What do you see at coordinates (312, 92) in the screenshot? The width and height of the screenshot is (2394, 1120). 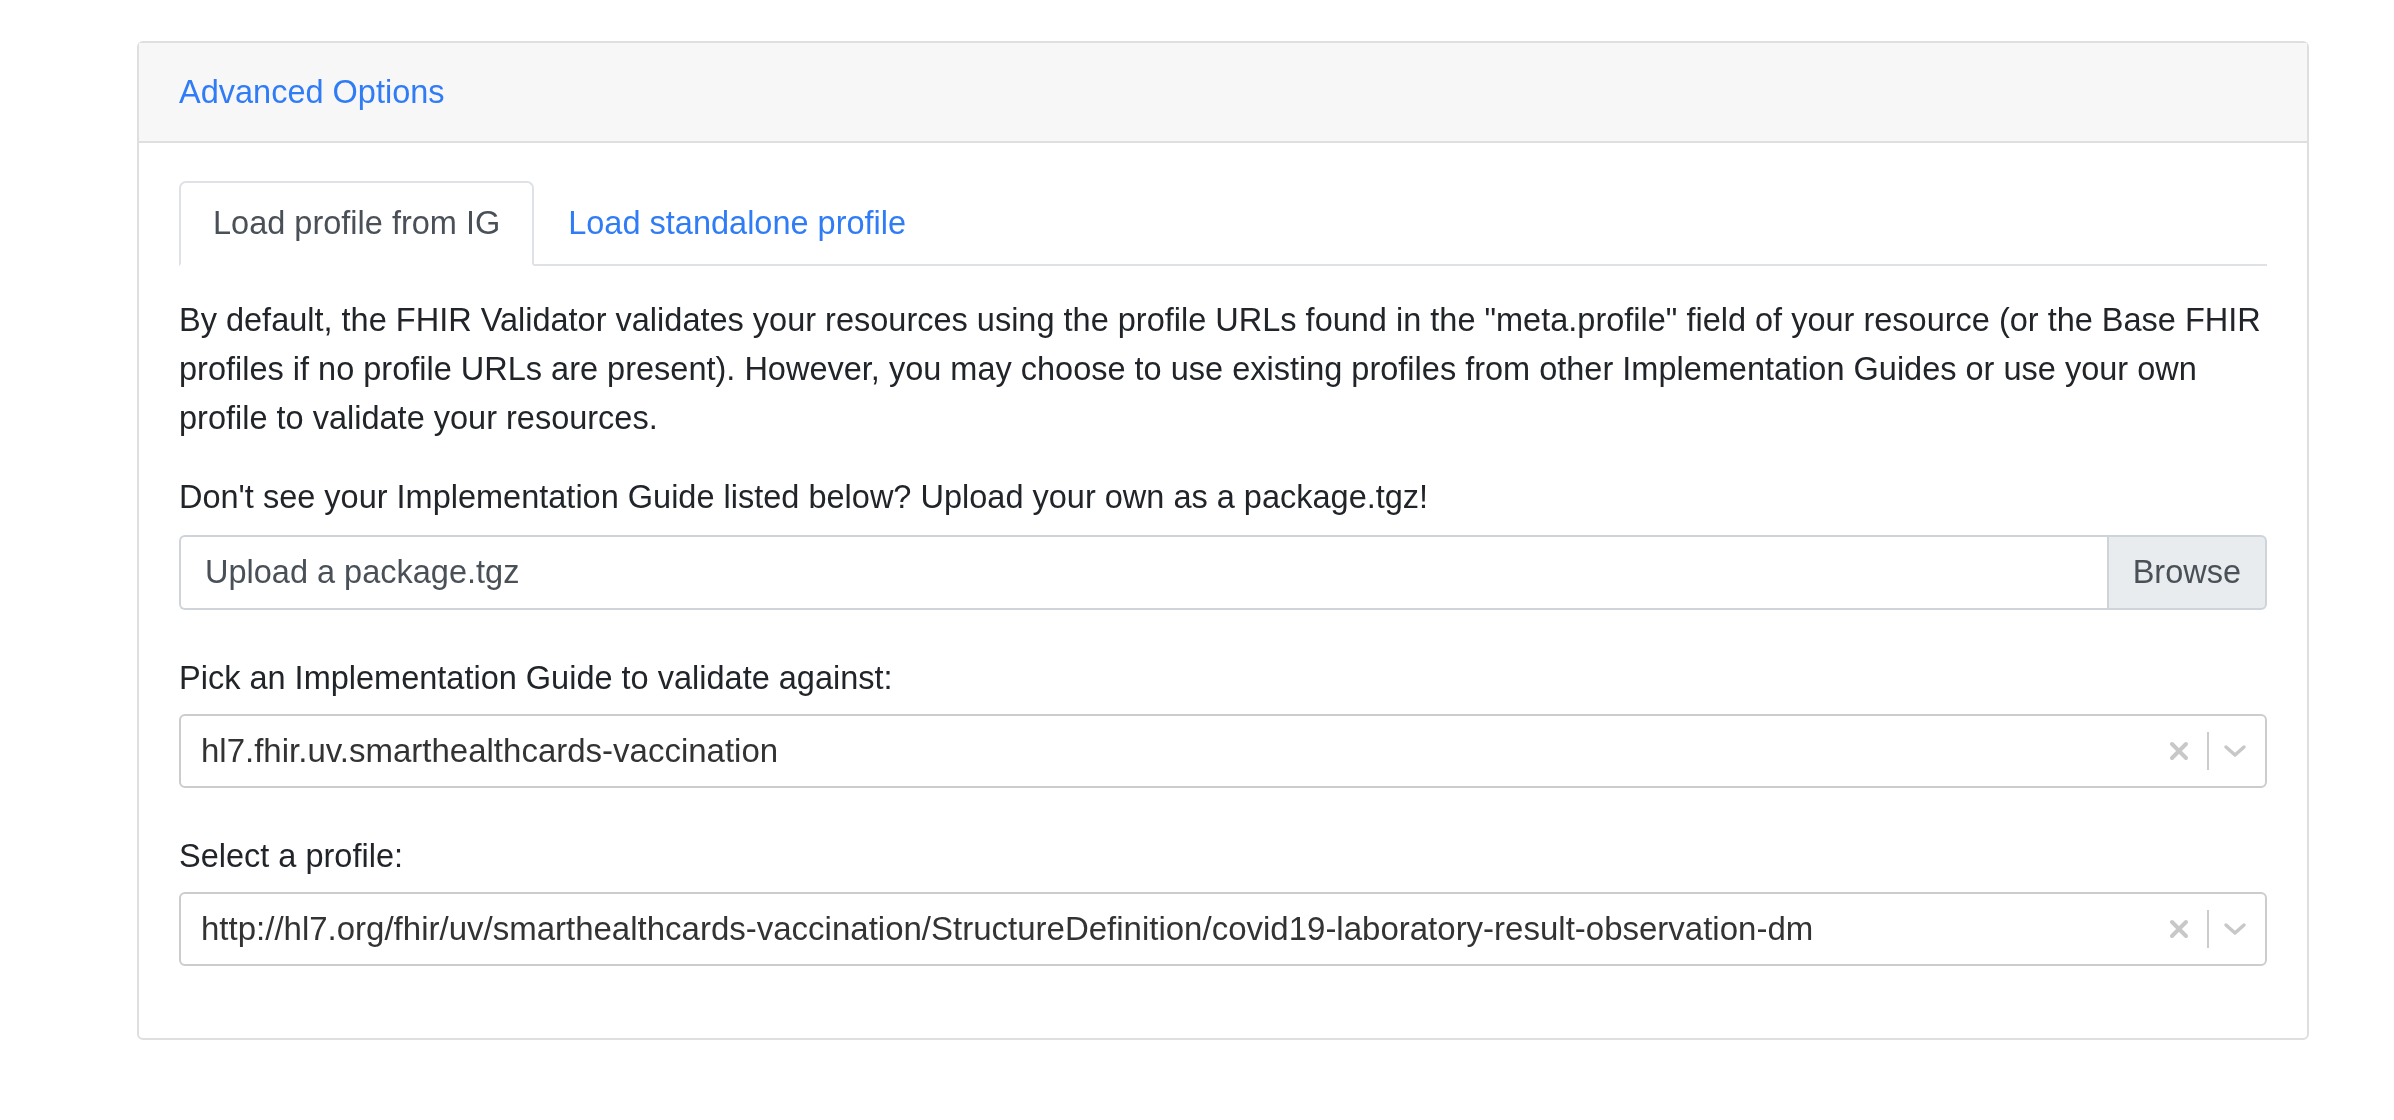 I see `advanced-options-link: Advanced Options` at bounding box center [312, 92].